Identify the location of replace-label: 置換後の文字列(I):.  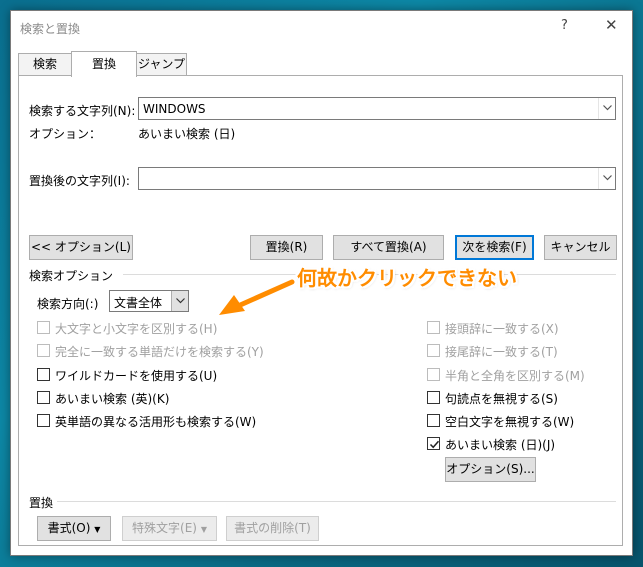
(79, 181).